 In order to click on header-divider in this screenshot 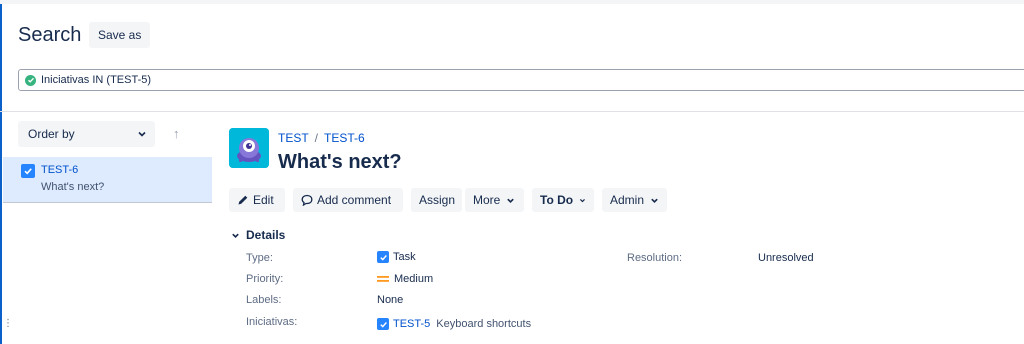, I will do `click(512, 111)`.